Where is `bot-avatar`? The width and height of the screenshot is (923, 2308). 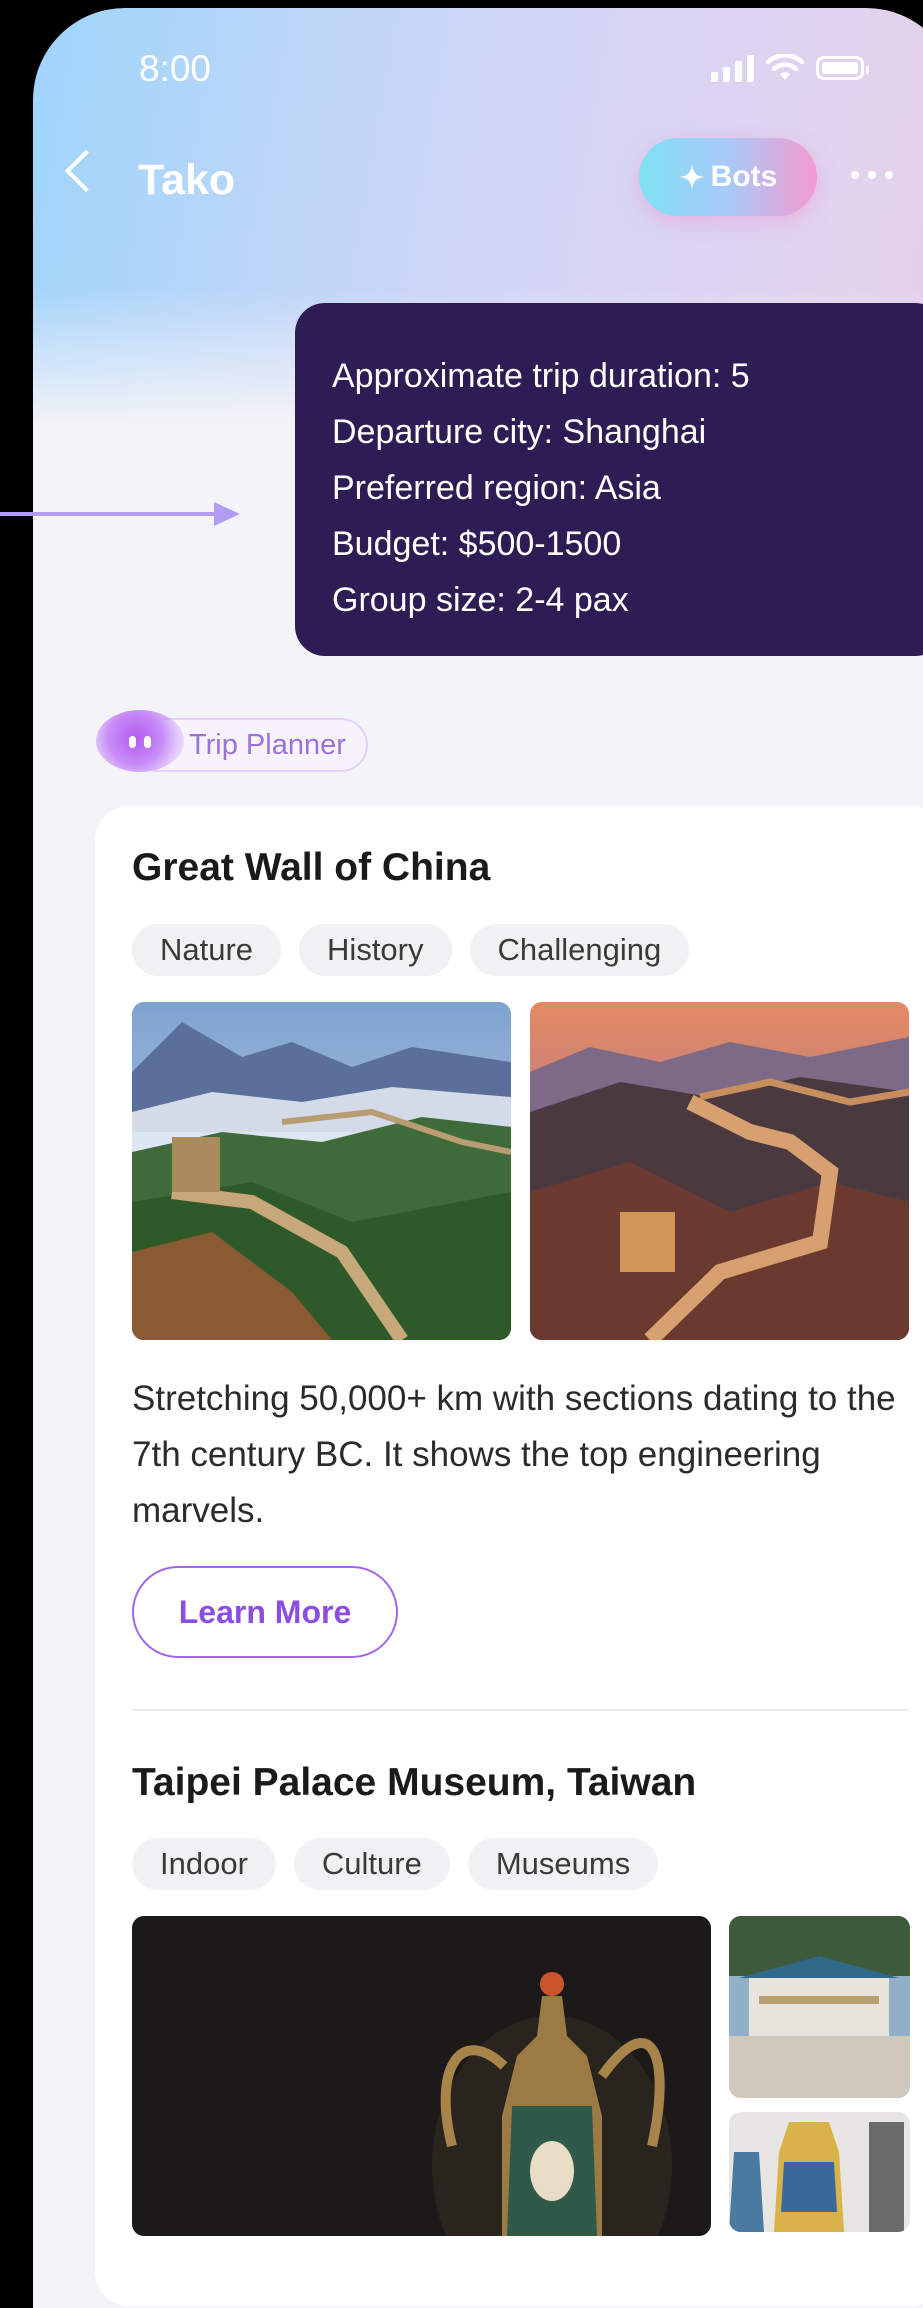 bot-avatar is located at coordinates (140, 741).